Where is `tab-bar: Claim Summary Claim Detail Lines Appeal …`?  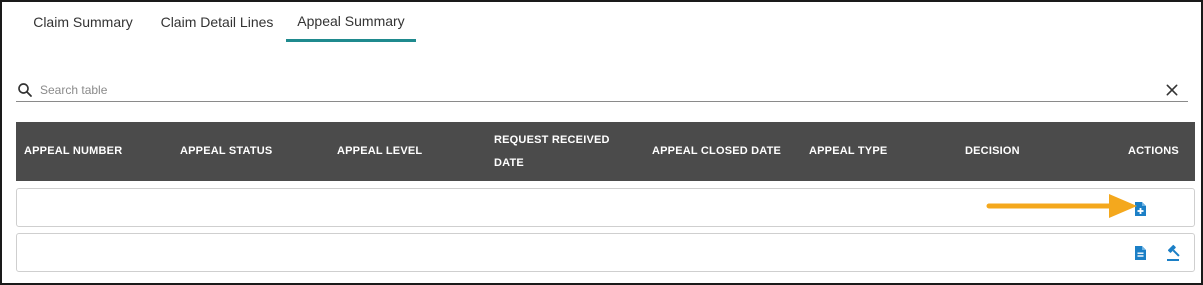
tab-bar: Claim Summary Claim Detail Lines Appeal … is located at coordinates (217, 23).